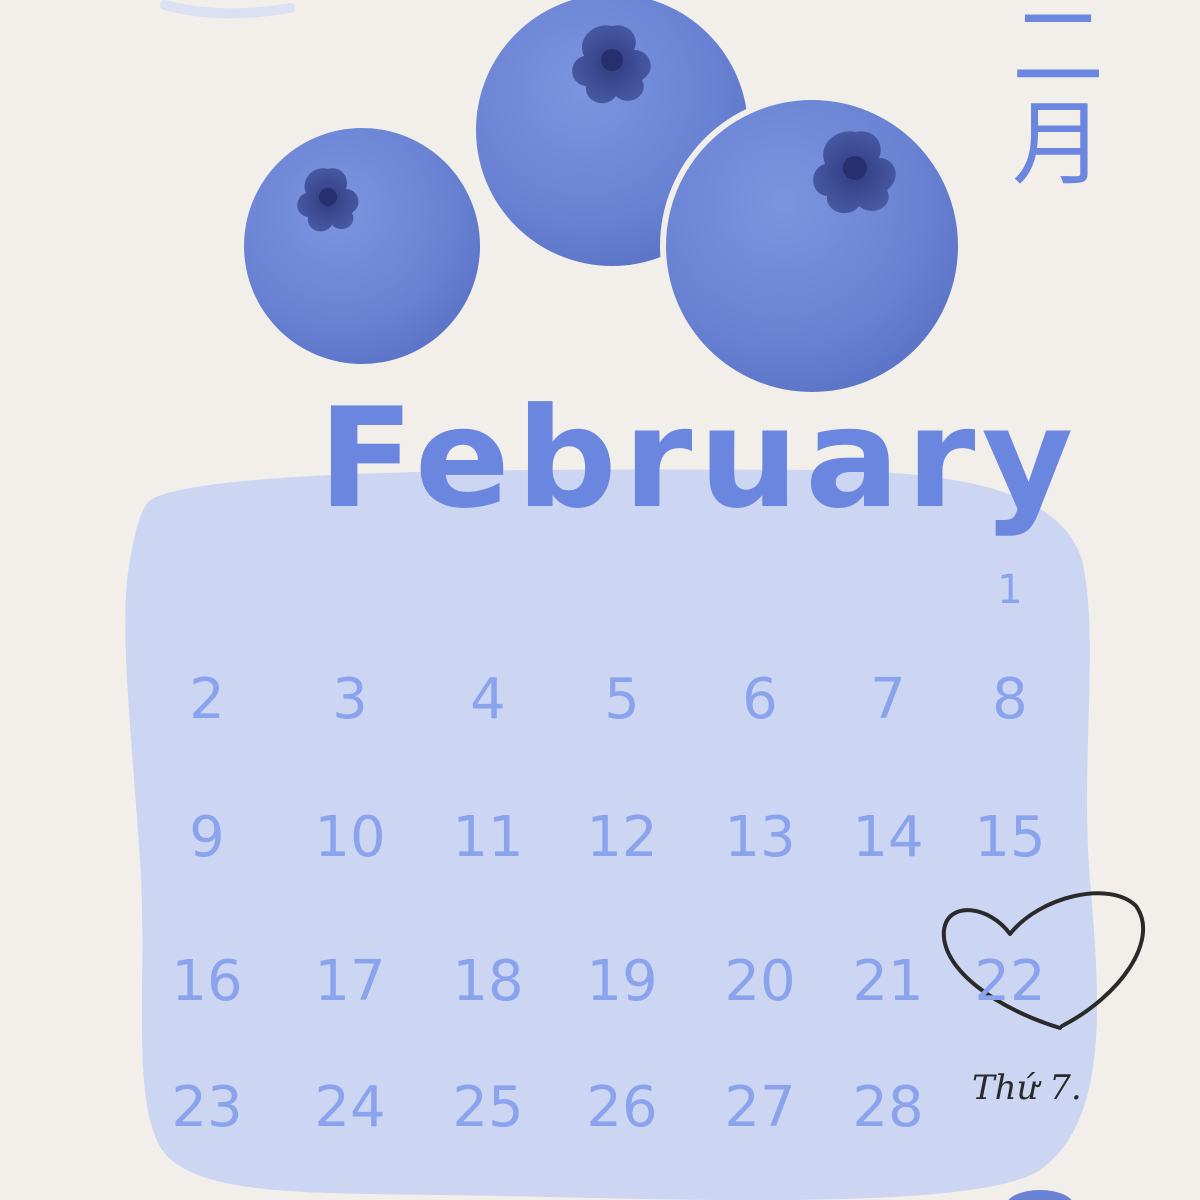  I want to click on day-number: 20, so click(760, 981).